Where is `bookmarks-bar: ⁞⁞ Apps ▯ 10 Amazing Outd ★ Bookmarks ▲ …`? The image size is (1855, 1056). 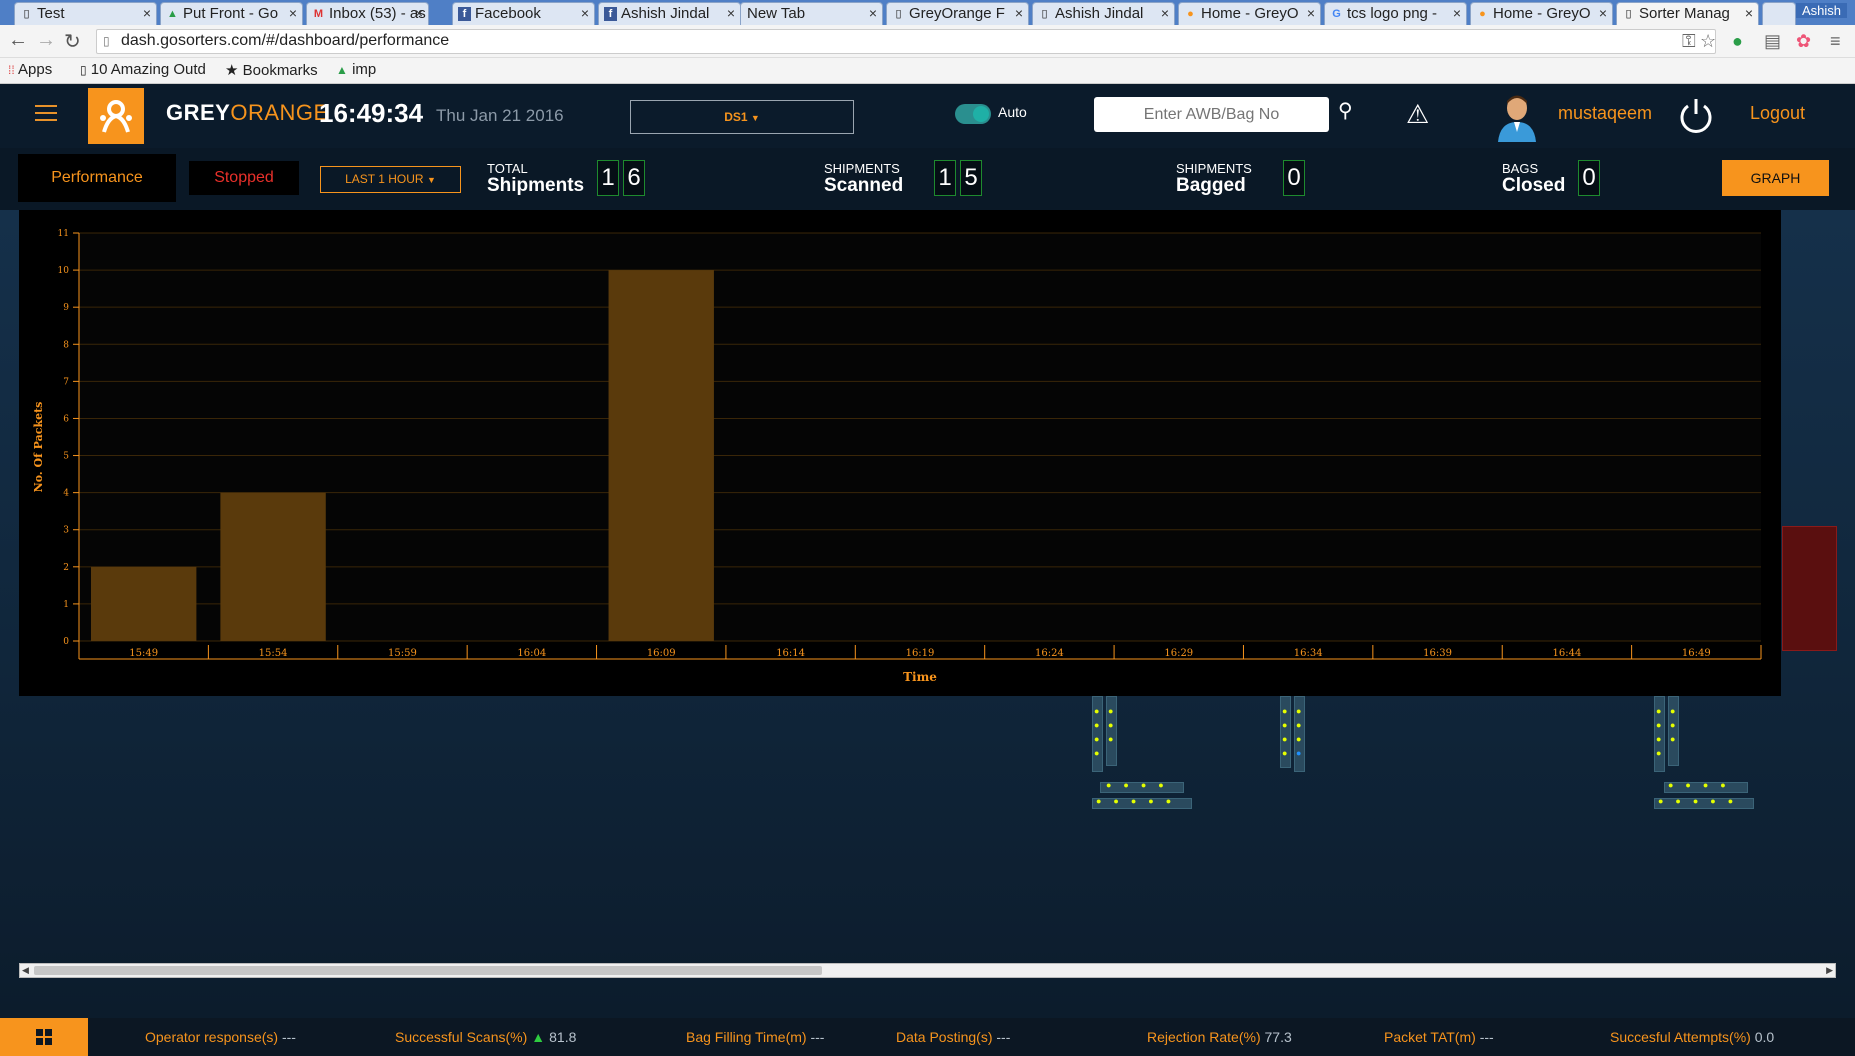
bookmarks-bar: ⁞⁞ Apps ▯ 10 Amazing Outd ★ Bookmarks ▲ … is located at coordinates (927, 71).